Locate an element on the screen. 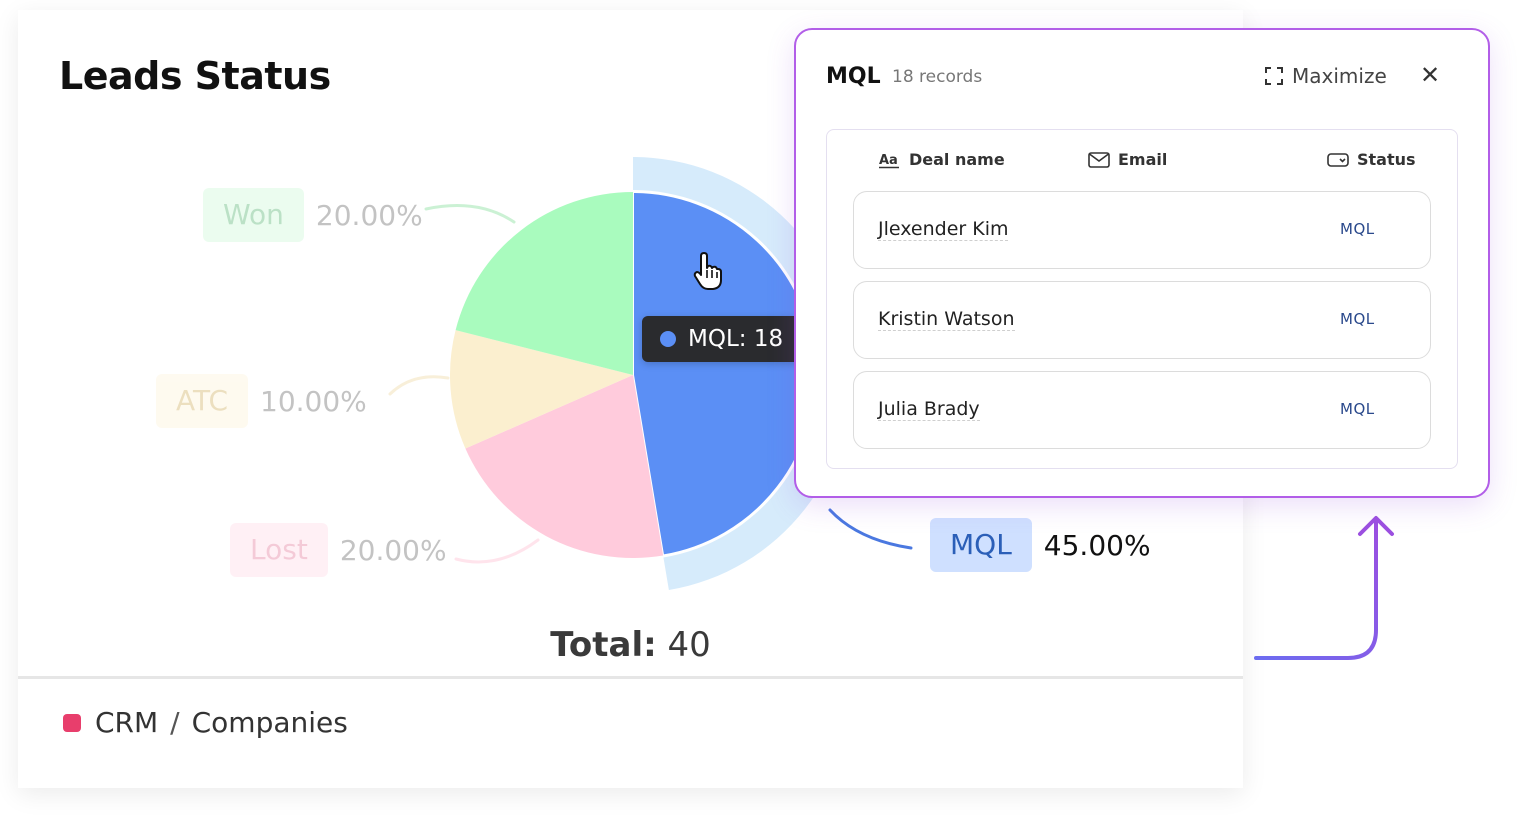  legend-lost: Lost 20.00% is located at coordinates (338, 550).